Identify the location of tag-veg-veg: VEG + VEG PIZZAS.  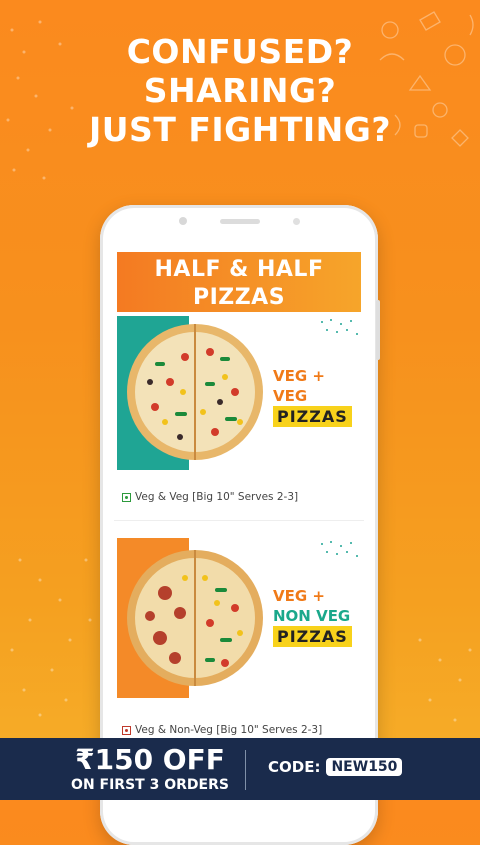
(317, 396).